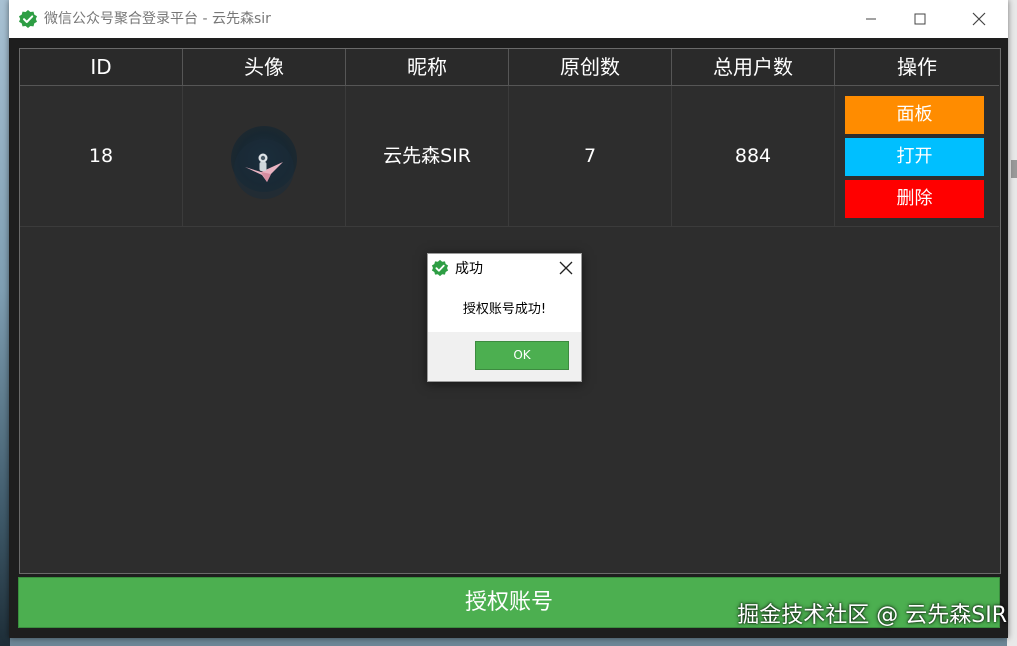 The width and height of the screenshot is (1017, 646). I want to click on success-dialog: 成功 授权账号成功! OK, so click(504, 317).